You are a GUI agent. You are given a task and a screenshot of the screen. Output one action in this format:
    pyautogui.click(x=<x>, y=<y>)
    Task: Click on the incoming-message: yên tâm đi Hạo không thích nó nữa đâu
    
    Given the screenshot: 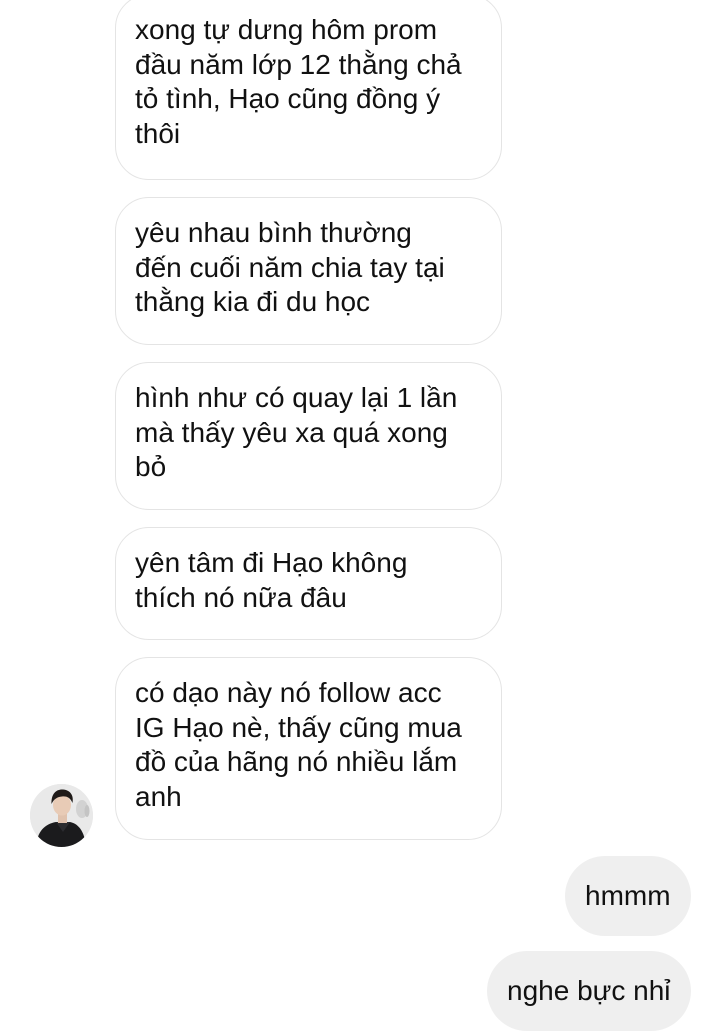 What is the action you would take?
    pyautogui.click(x=308, y=583)
    